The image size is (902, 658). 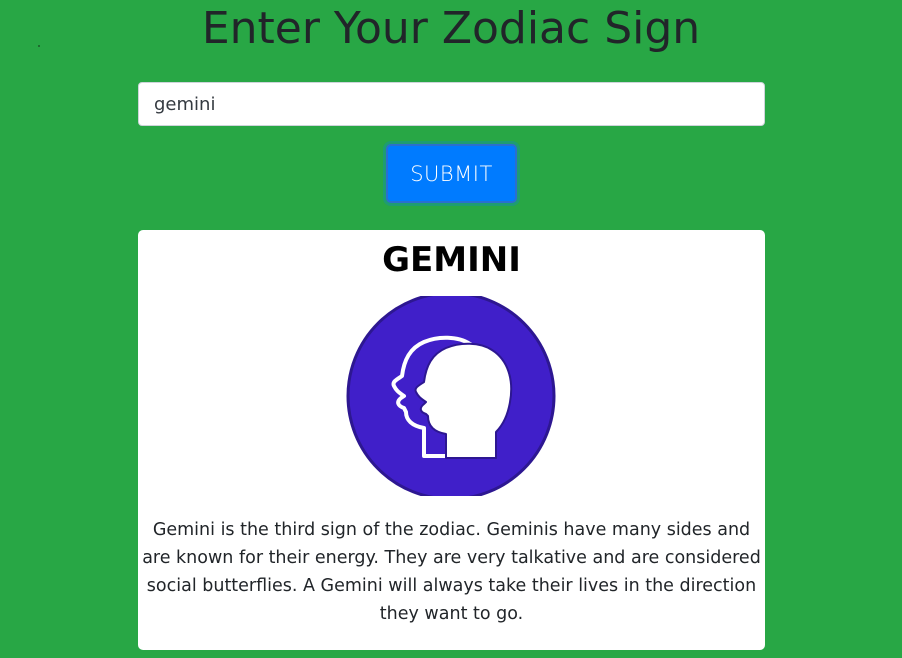 What do you see at coordinates (451, 28) in the screenshot?
I see `page-title: Enter Your Zodiac Sign` at bounding box center [451, 28].